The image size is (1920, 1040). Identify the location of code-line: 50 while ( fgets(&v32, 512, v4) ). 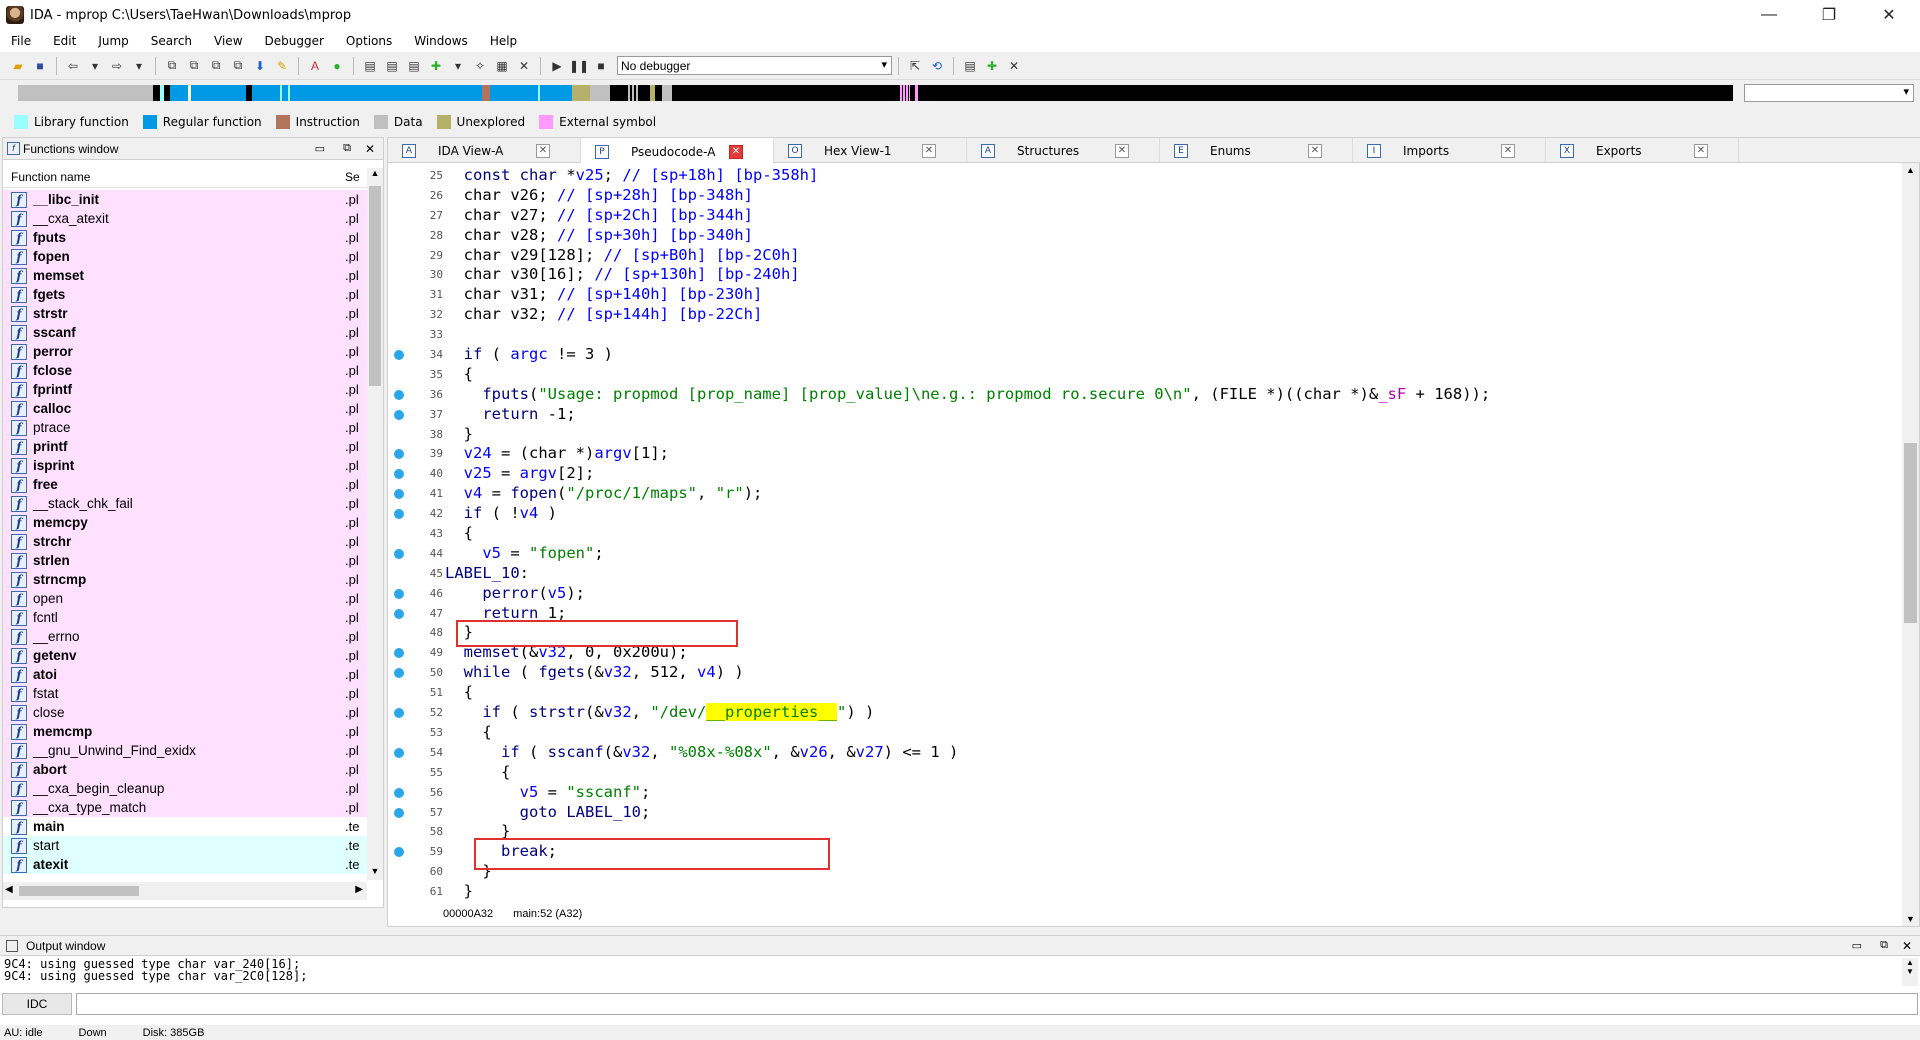
(1143, 673).